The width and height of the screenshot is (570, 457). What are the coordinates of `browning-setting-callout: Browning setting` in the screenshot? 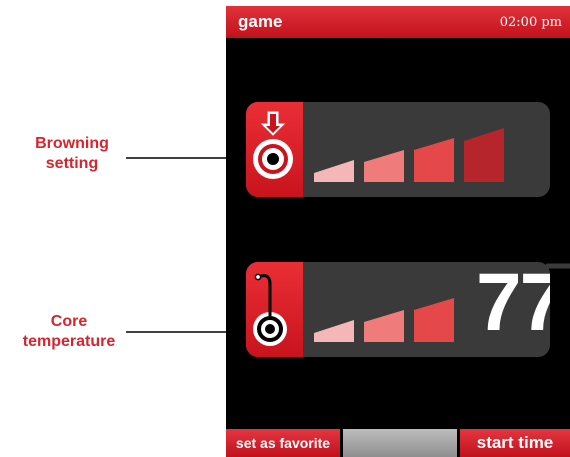 It's located at (72, 154).